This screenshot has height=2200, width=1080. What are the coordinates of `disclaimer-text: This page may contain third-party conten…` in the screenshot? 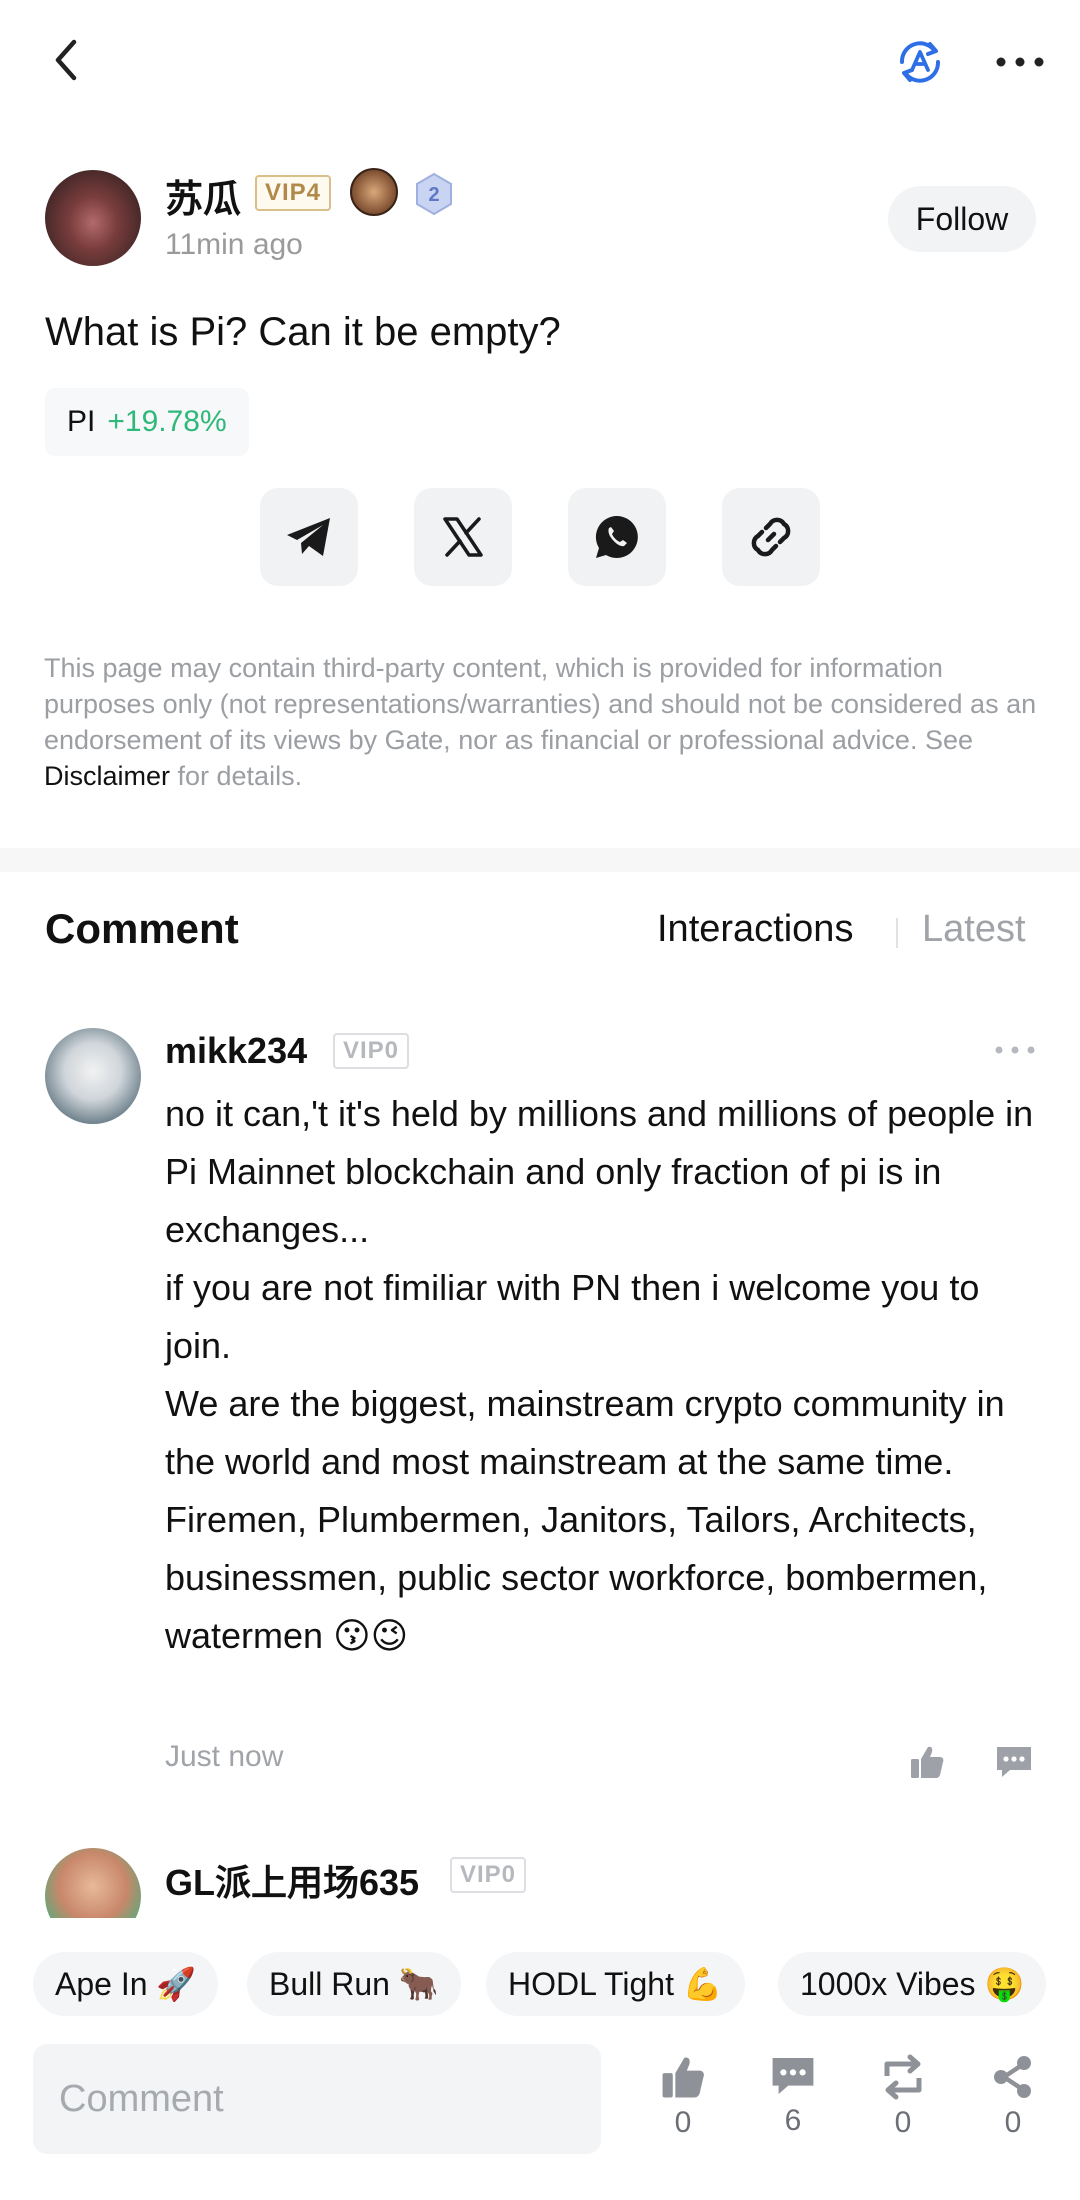 It's located at (544, 722).